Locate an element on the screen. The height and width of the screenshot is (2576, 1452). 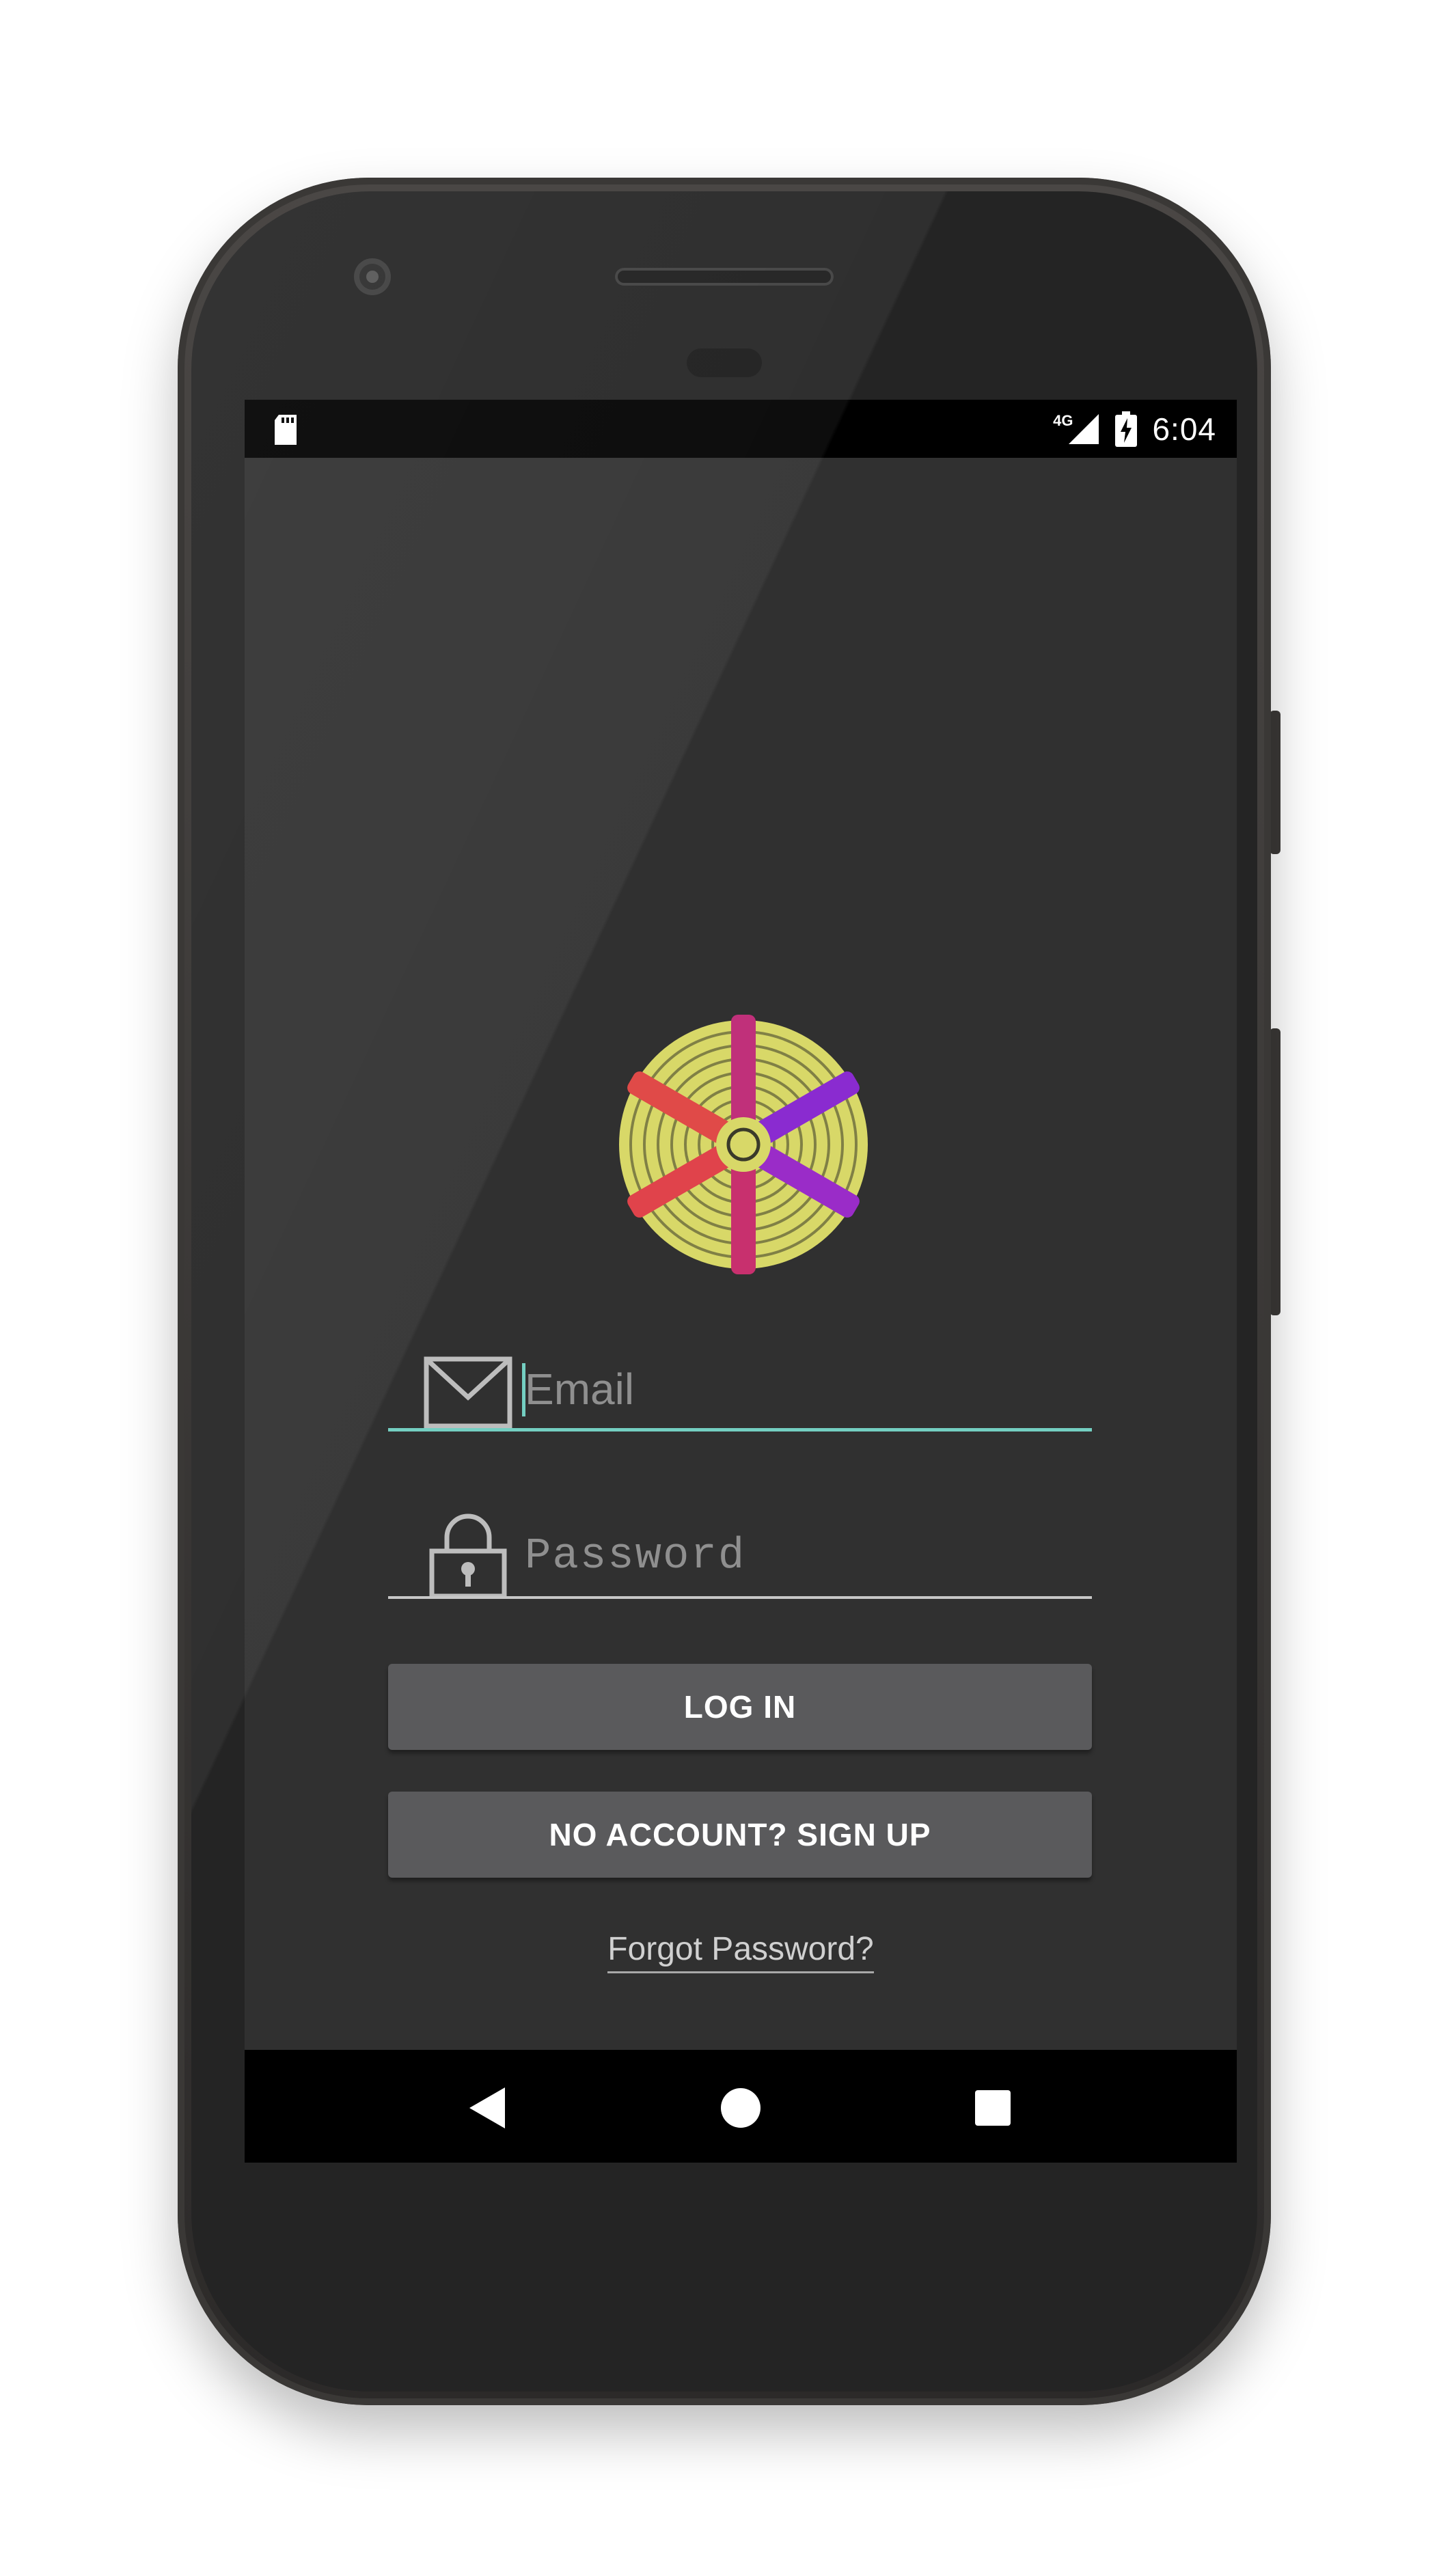
password-underline is located at coordinates (740, 1597).